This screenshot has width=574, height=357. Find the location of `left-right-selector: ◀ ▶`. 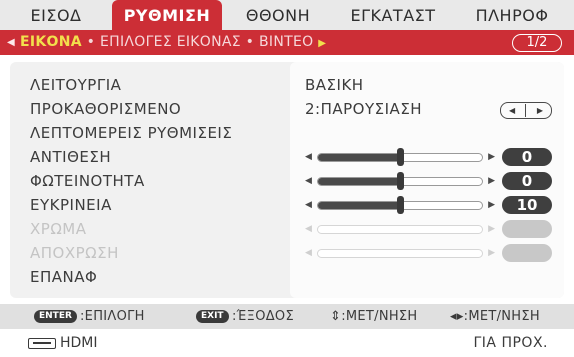

left-right-selector: ◀ ▶ is located at coordinates (526, 110).